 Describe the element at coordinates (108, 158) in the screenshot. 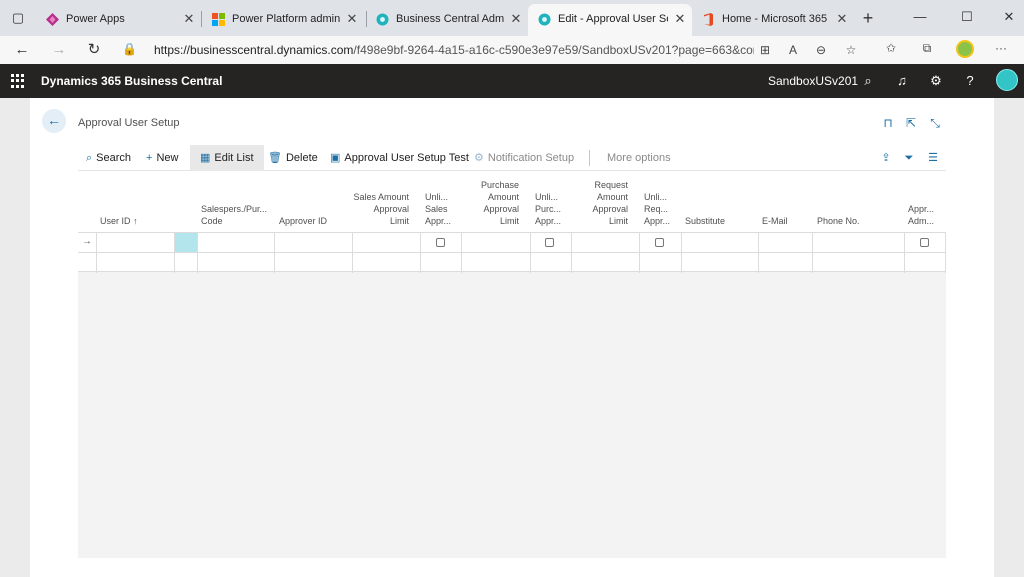

I see `search-button: ⌕ Search` at that location.